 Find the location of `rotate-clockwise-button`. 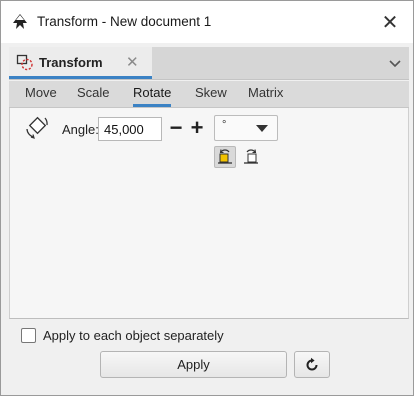

rotate-clockwise-button is located at coordinates (251, 157).